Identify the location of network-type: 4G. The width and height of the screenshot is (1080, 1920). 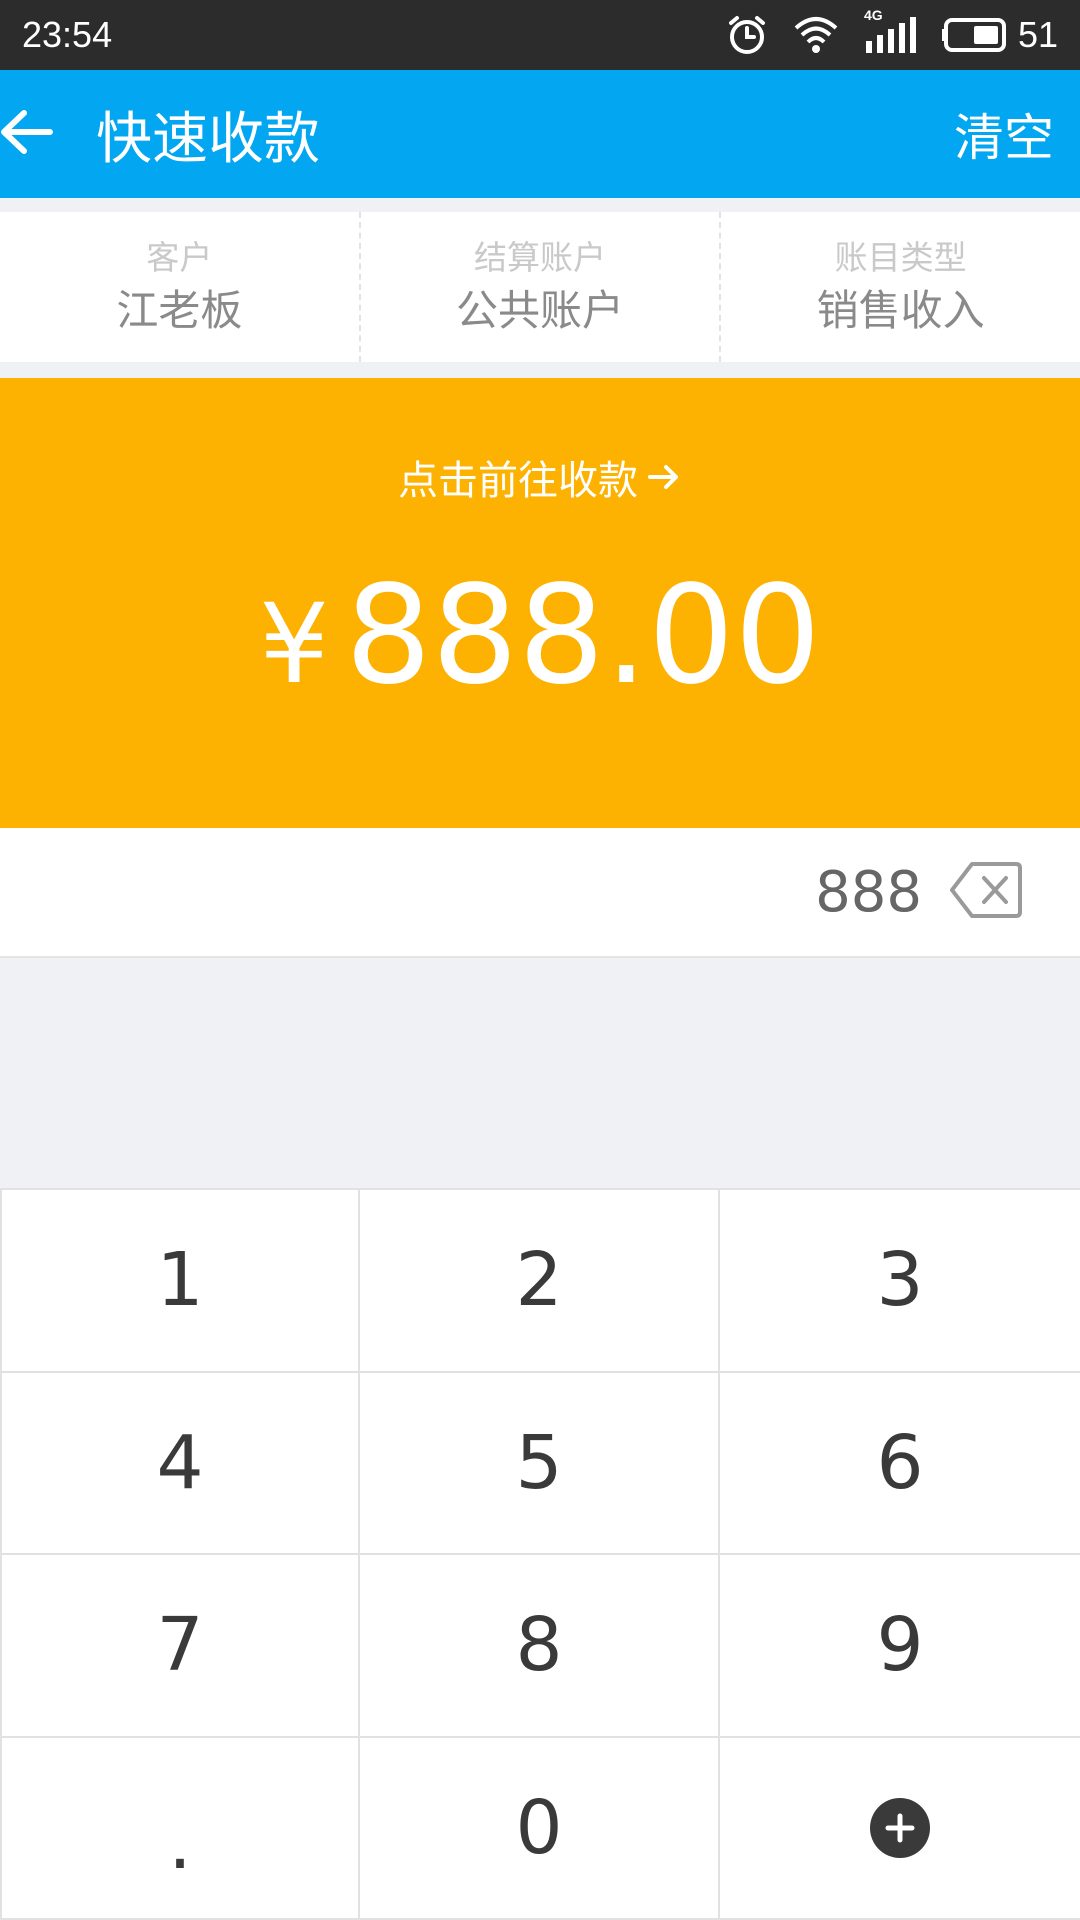
(873, 15).